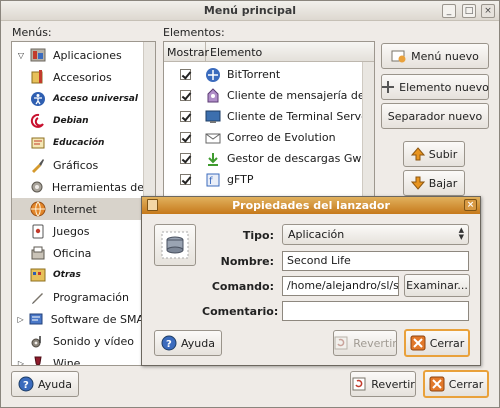 The height and width of the screenshot is (408, 500). What do you see at coordinates (393, 384) in the screenshot?
I see `revert-label: Revertir` at bounding box center [393, 384].